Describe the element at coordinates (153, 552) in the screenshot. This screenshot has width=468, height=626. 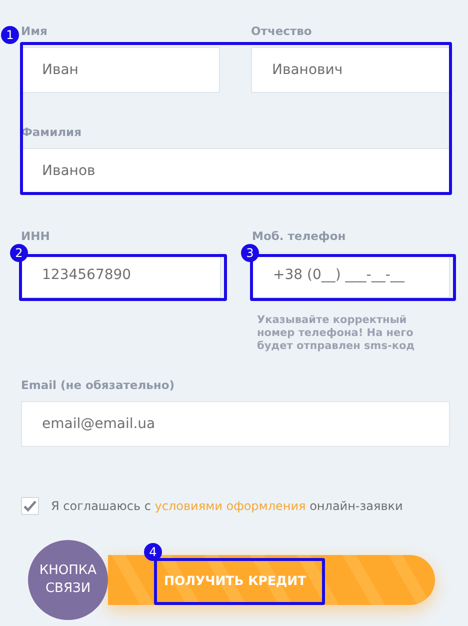
I see `marker-badge: 4` at that location.